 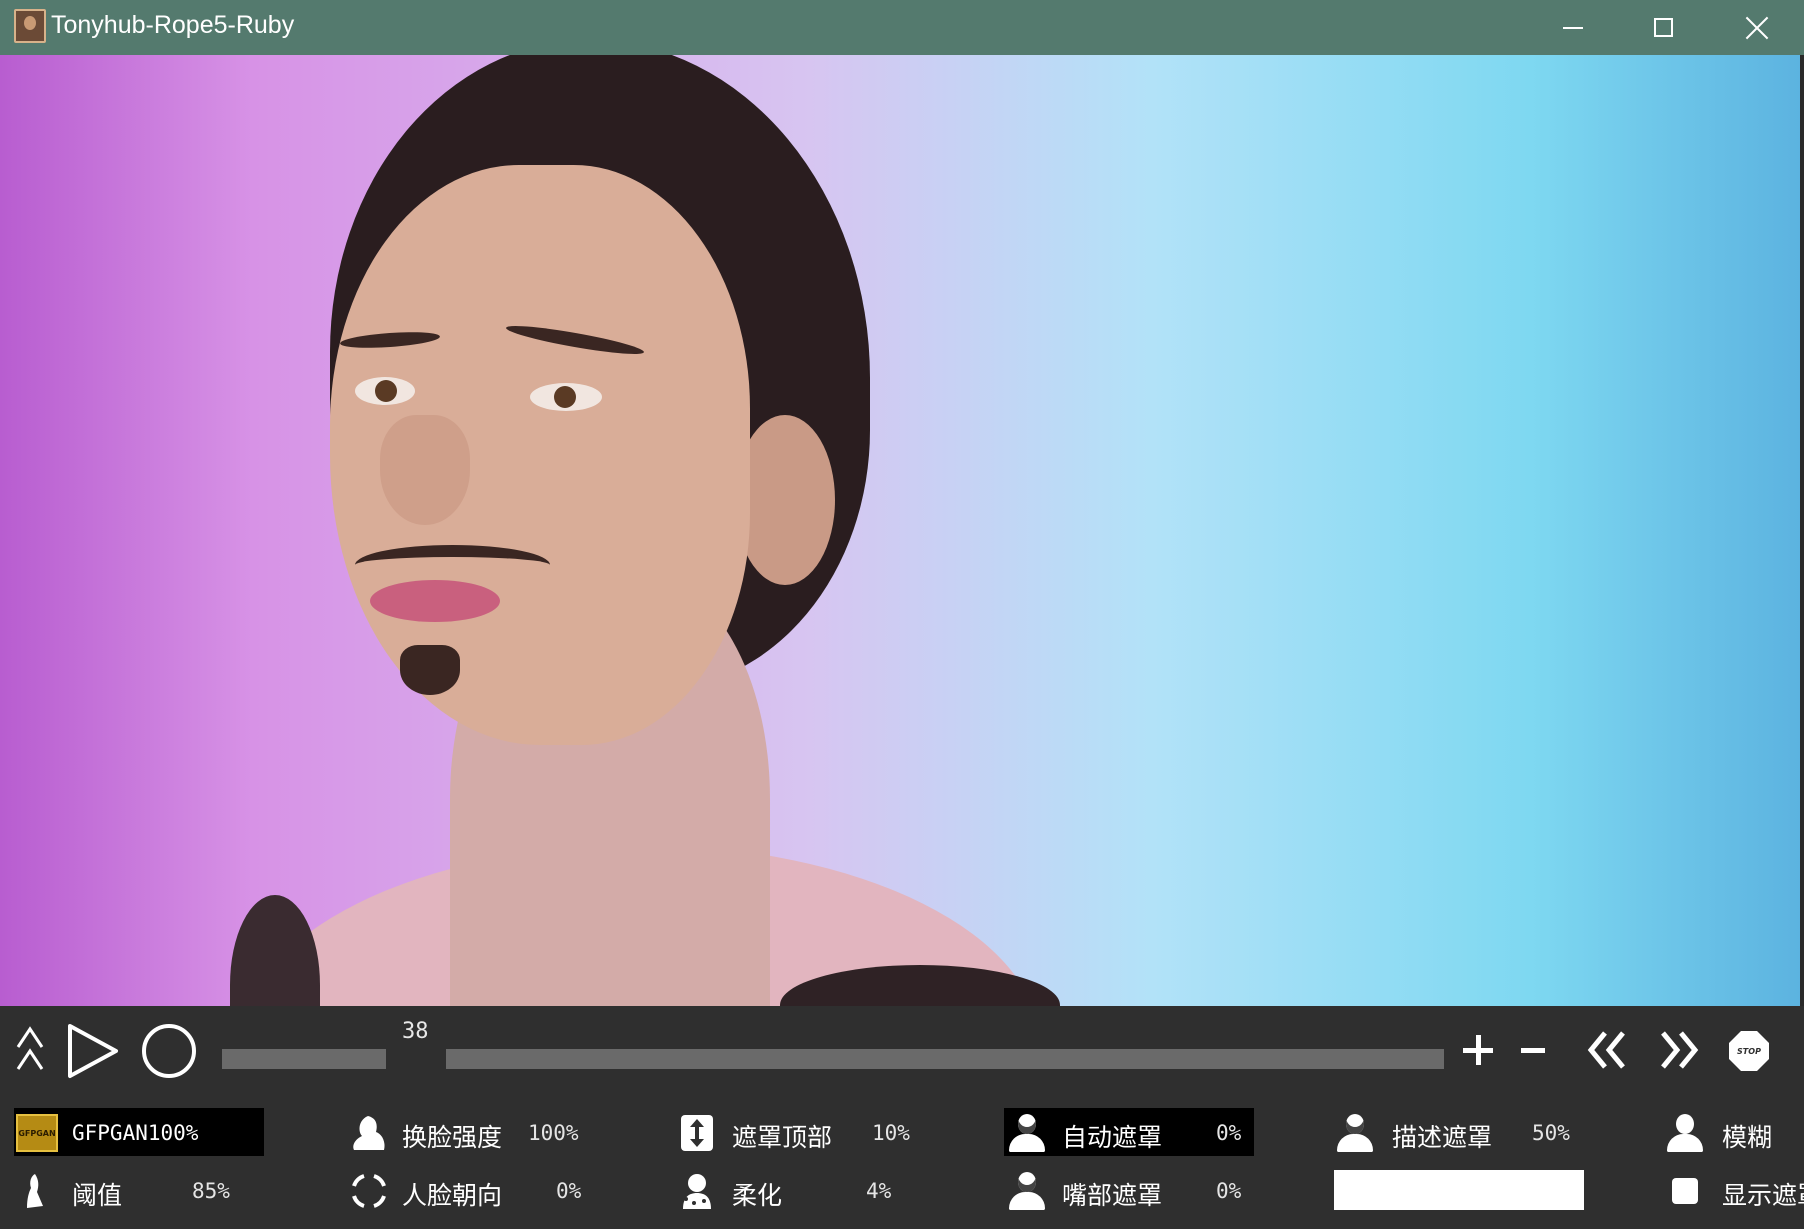 I want to click on preview-ear, so click(x=785, y=500).